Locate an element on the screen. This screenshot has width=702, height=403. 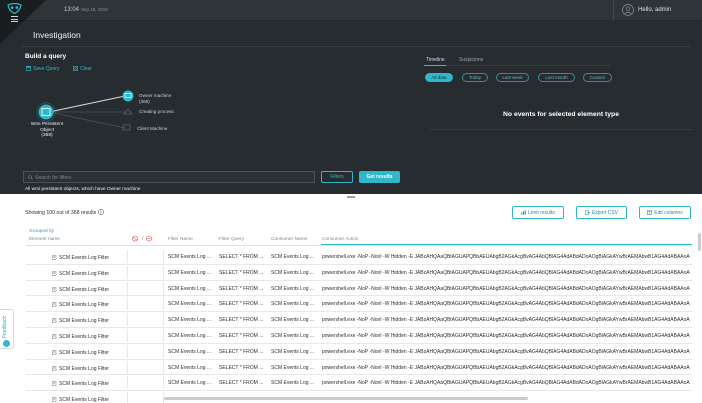
hamburger-icon is located at coordinates (14, 19).